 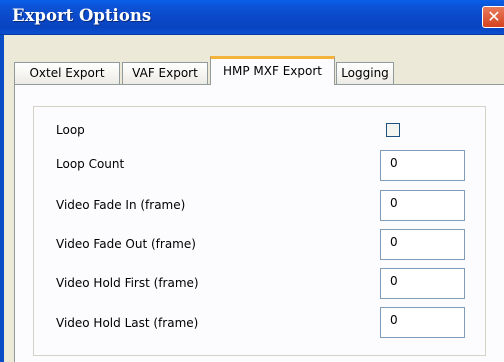 What do you see at coordinates (252, 17) in the screenshot?
I see `title-bar: Export Options ✕` at bounding box center [252, 17].